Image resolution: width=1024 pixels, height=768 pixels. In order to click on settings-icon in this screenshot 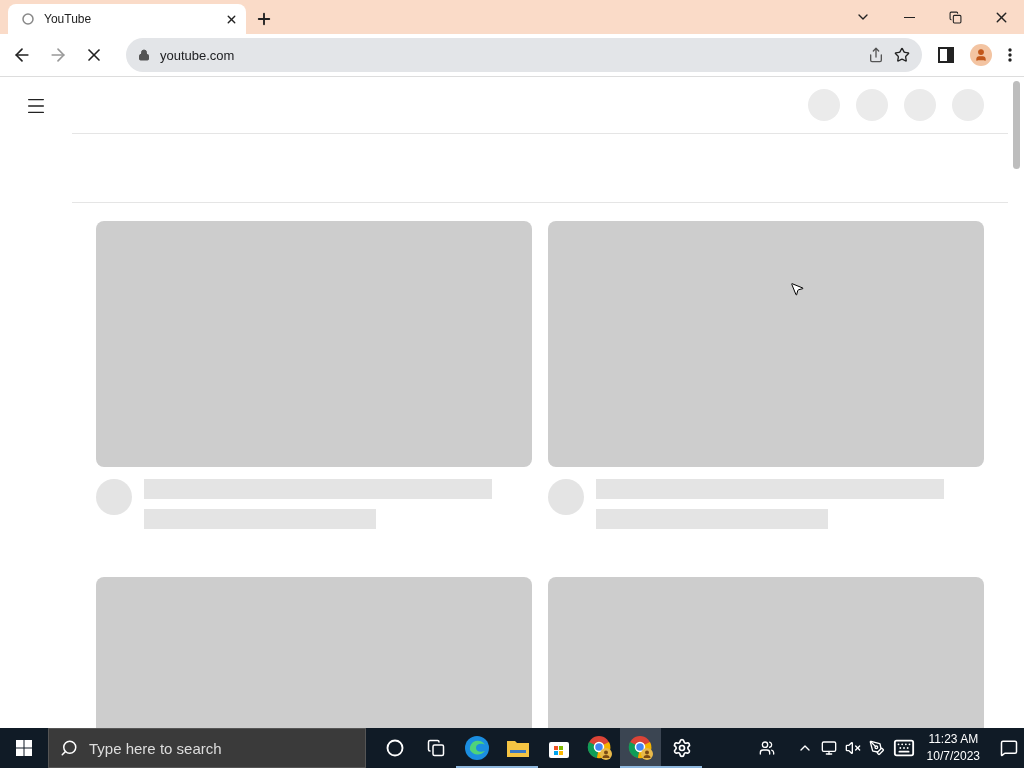, I will do `click(681, 748)`.